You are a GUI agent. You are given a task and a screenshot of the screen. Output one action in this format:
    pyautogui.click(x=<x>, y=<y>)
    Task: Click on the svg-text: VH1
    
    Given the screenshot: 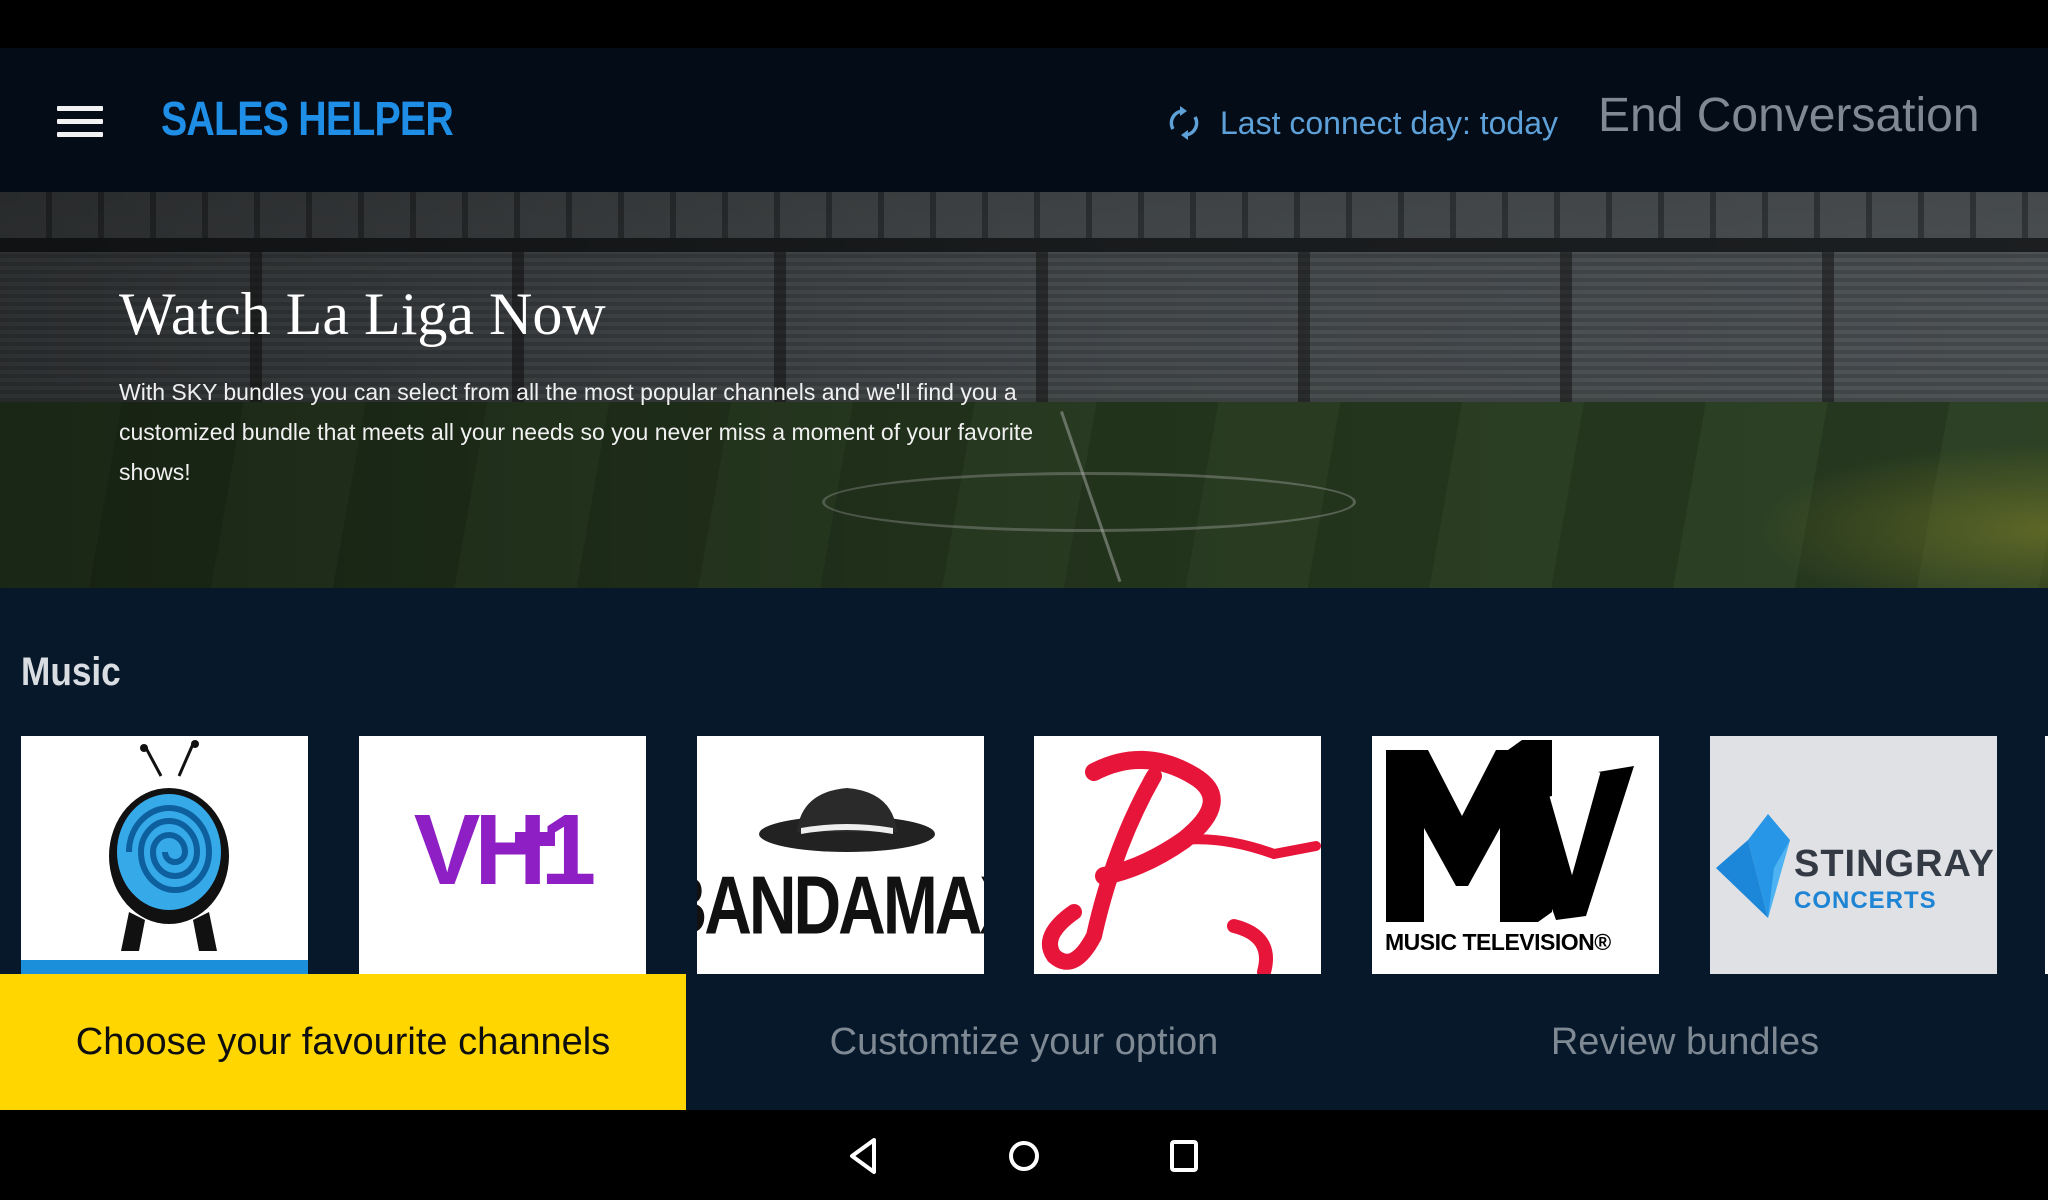 What is the action you would take?
    pyautogui.click(x=504, y=850)
    